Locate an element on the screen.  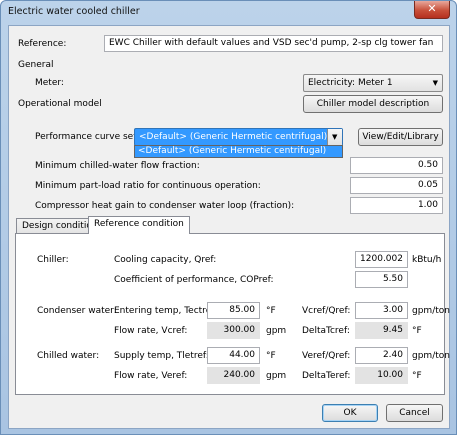
operational-model-heading: Operational model is located at coordinates (60, 104).